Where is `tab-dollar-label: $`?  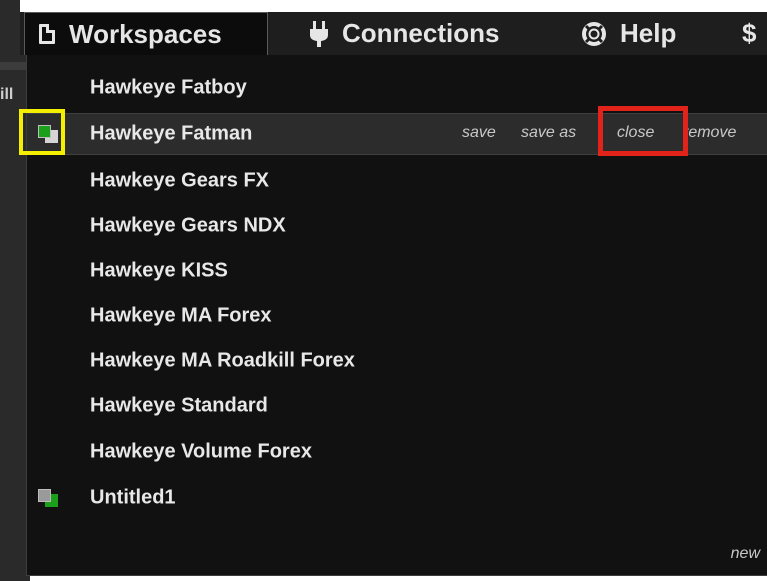 tab-dollar-label: $ is located at coordinates (749, 33).